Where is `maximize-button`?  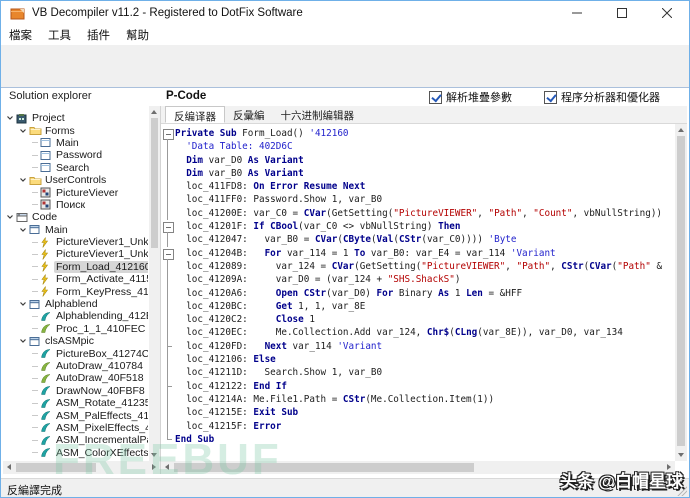
maximize-button is located at coordinates (621, 13).